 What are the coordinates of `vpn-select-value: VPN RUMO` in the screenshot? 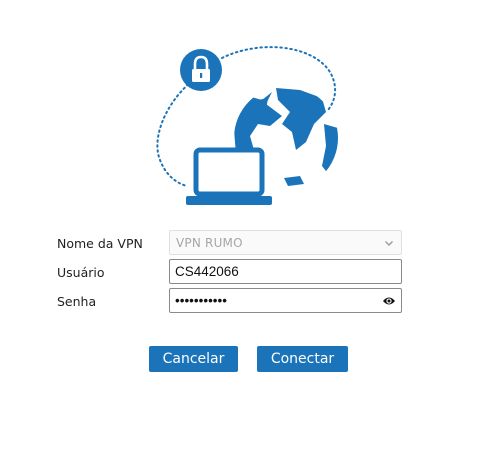 It's located at (209, 243).